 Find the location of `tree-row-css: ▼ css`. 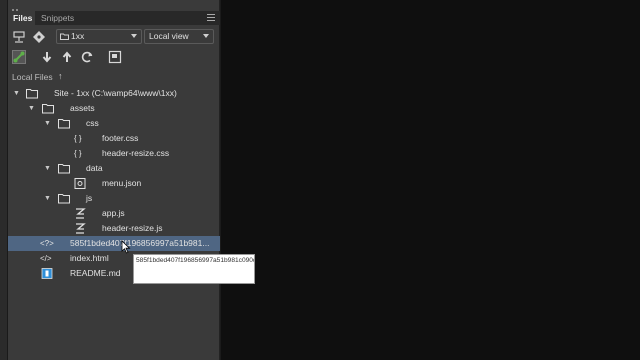

tree-row-css: ▼ css is located at coordinates (114, 123).